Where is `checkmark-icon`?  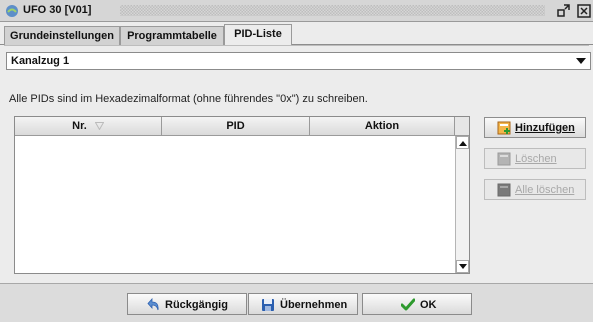 checkmark-icon is located at coordinates (408, 304).